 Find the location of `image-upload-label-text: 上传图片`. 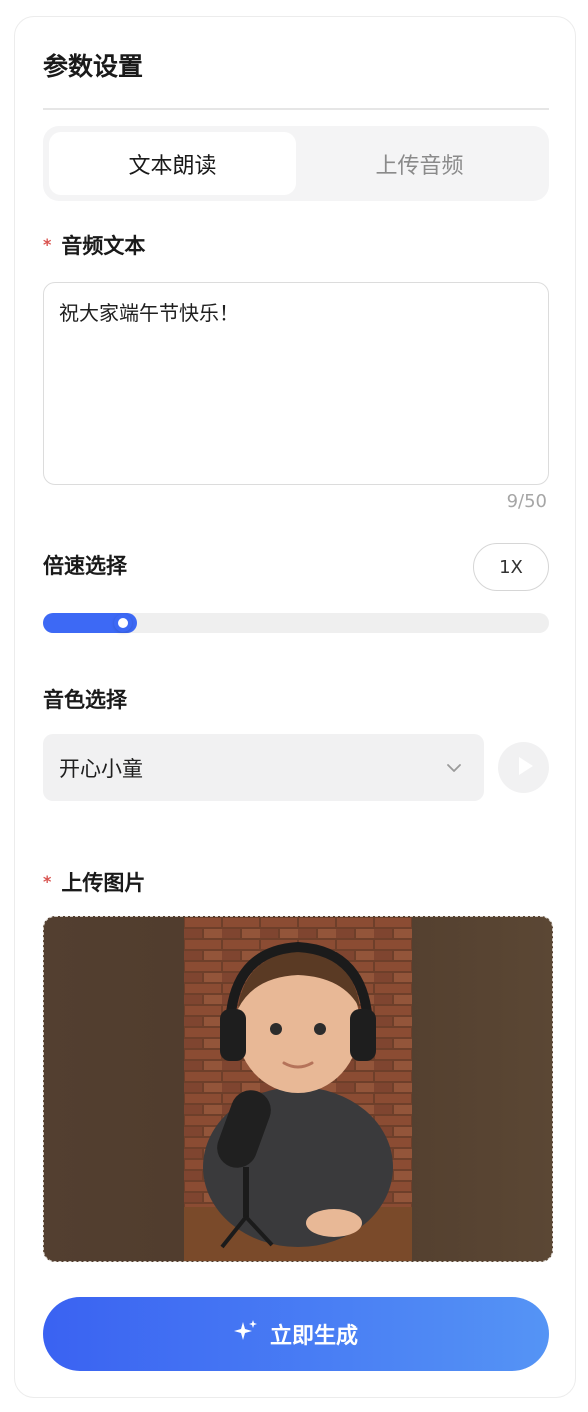

image-upload-label-text: 上传图片 is located at coordinates (103, 883).